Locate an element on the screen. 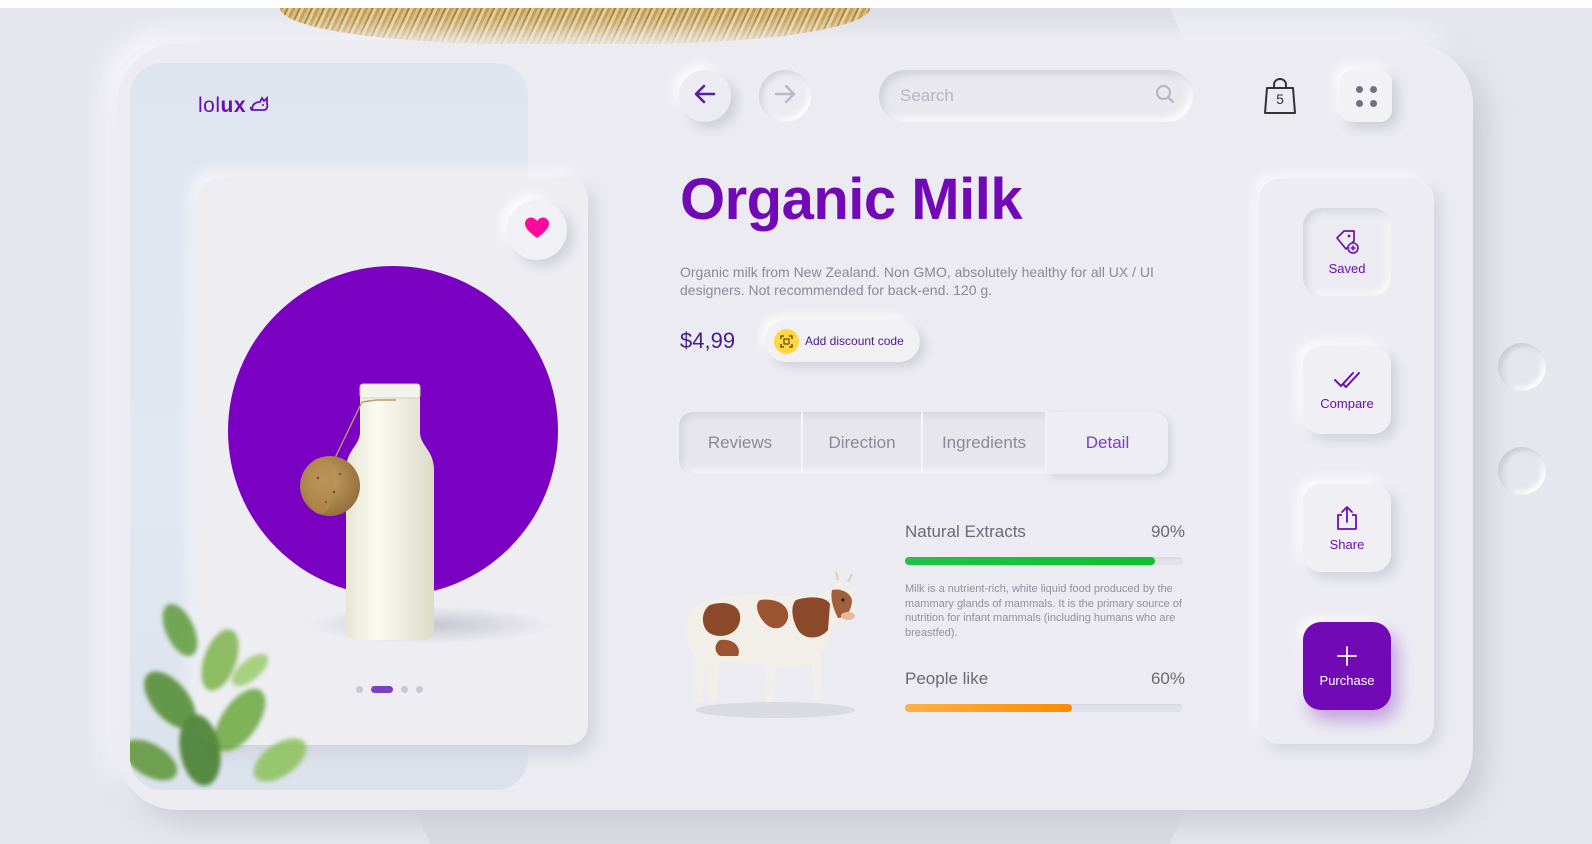 This screenshot has width=1592, height=844. stat-label-natural-extracts: Natural Extracts is located at coordinates (965, 531).